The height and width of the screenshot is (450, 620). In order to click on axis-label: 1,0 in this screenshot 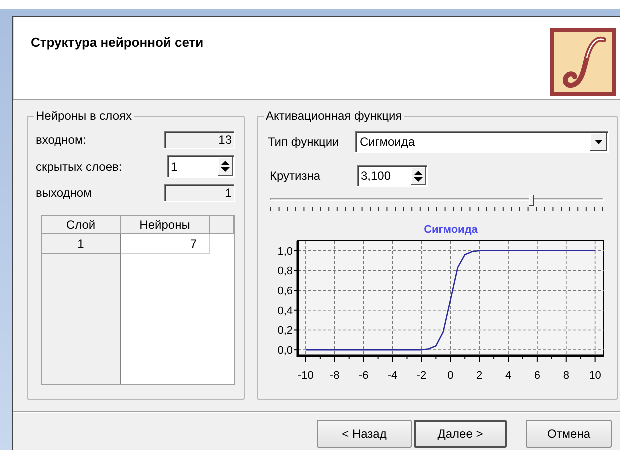, I will do `click(285, 252)`.